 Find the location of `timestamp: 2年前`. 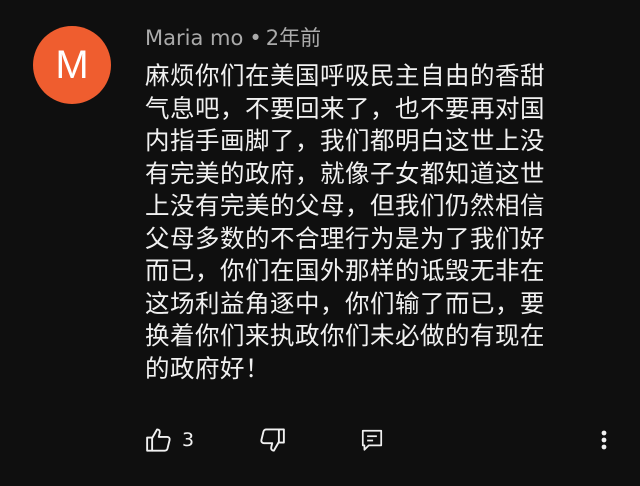

timestamp: 2年前 is located at coordinates (293, 38).